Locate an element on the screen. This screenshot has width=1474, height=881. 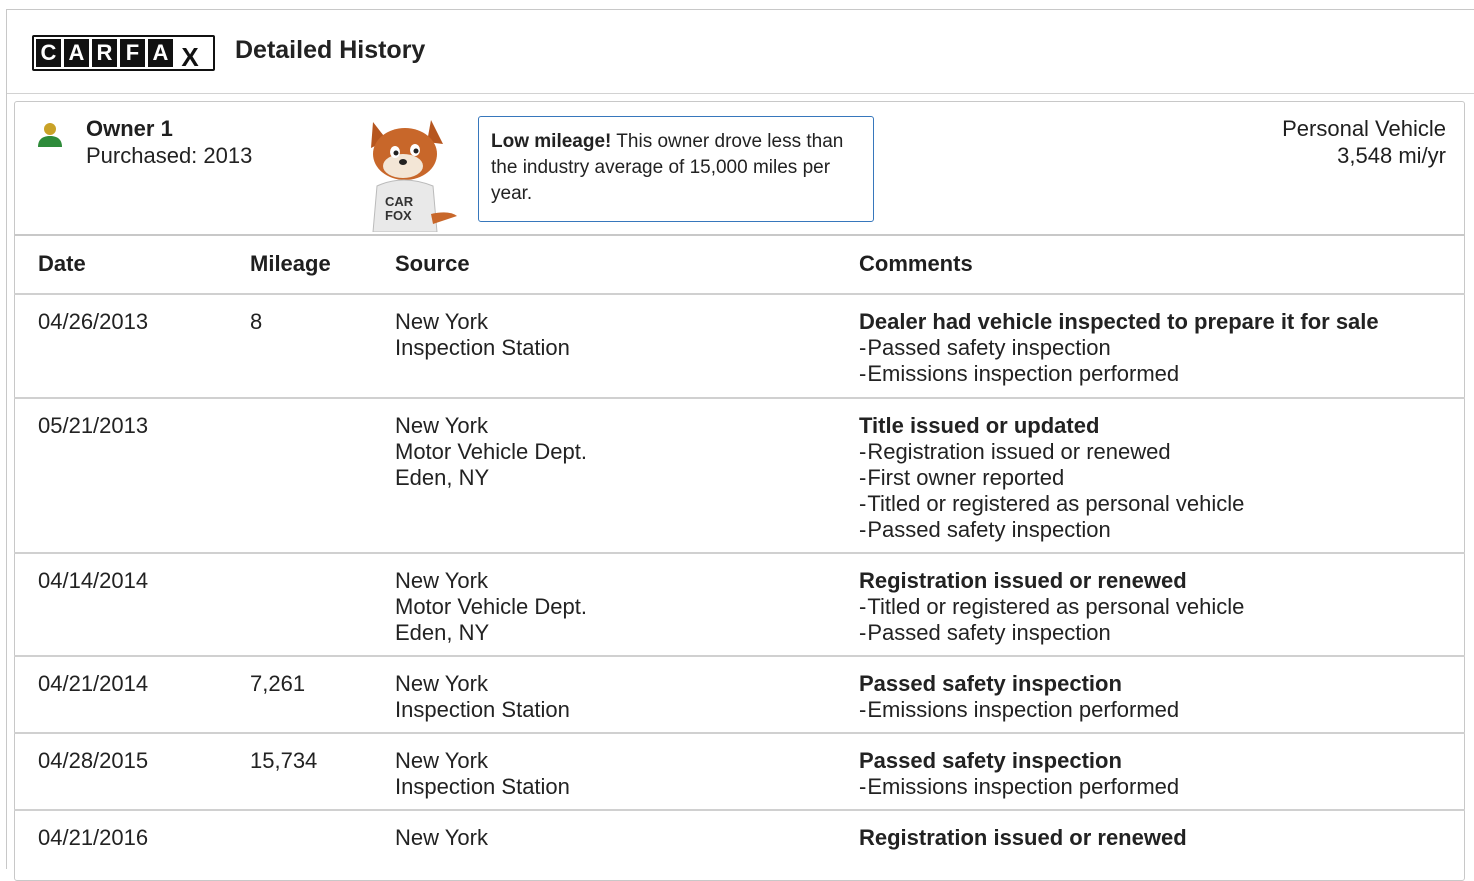
comment-item: Registration issued or renewed is located at coordinates (1051, 452).